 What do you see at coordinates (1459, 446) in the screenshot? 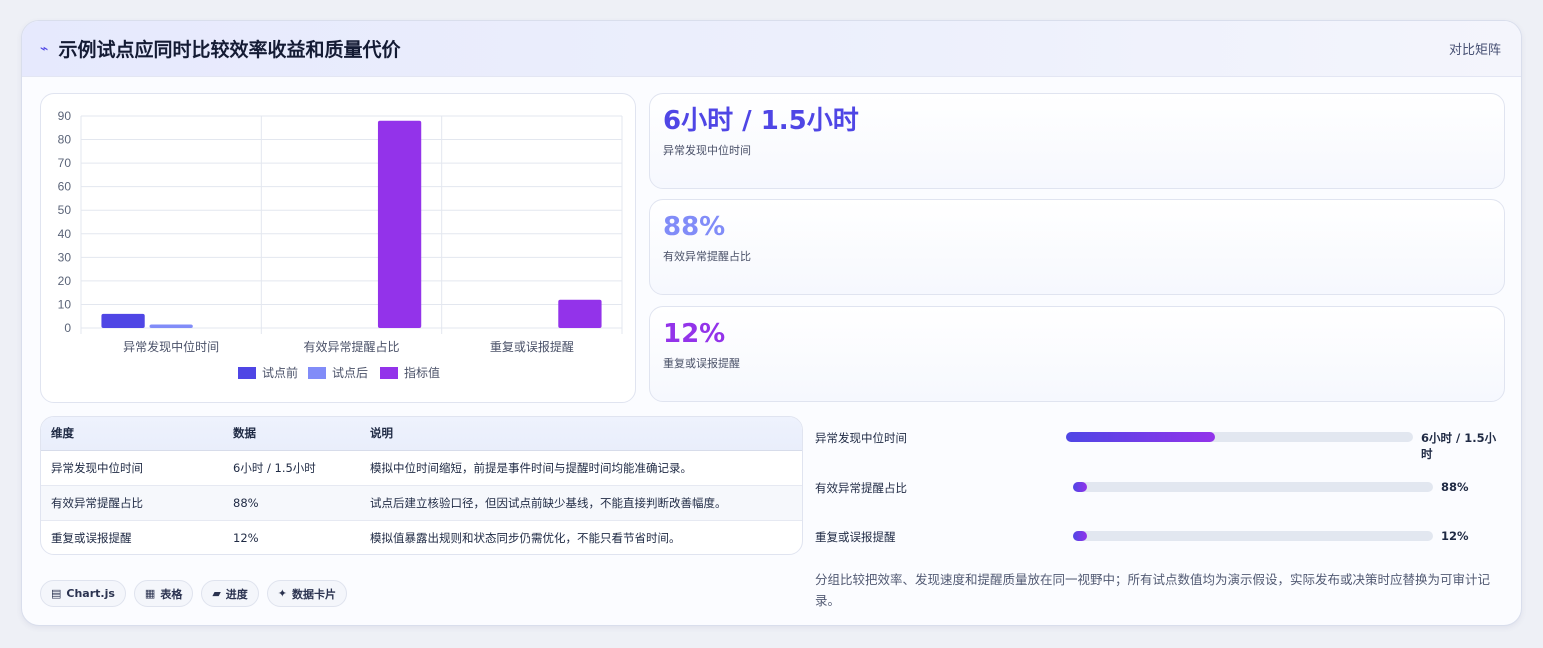
I see `progress-value: 6小时 / 1.5小时` at bounding box center [1459, 446].